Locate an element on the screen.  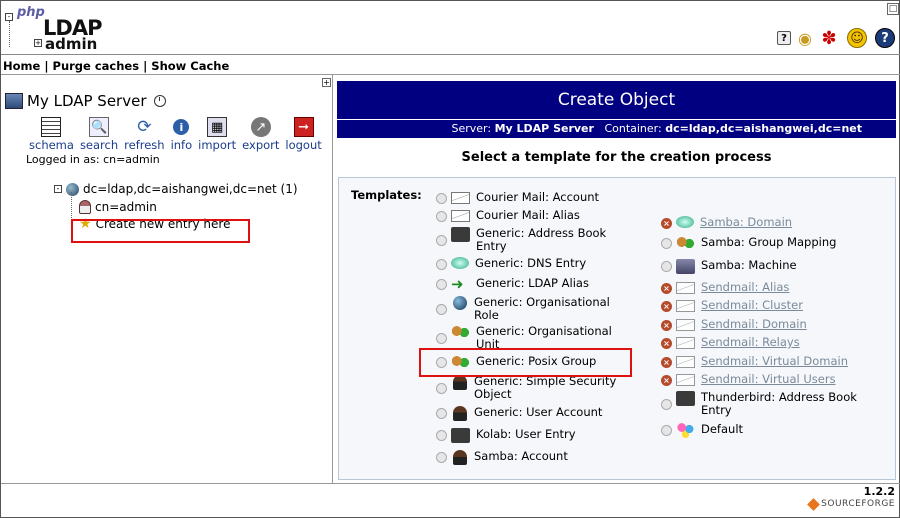
tool-info: i info is located at coordinates (181, 134).